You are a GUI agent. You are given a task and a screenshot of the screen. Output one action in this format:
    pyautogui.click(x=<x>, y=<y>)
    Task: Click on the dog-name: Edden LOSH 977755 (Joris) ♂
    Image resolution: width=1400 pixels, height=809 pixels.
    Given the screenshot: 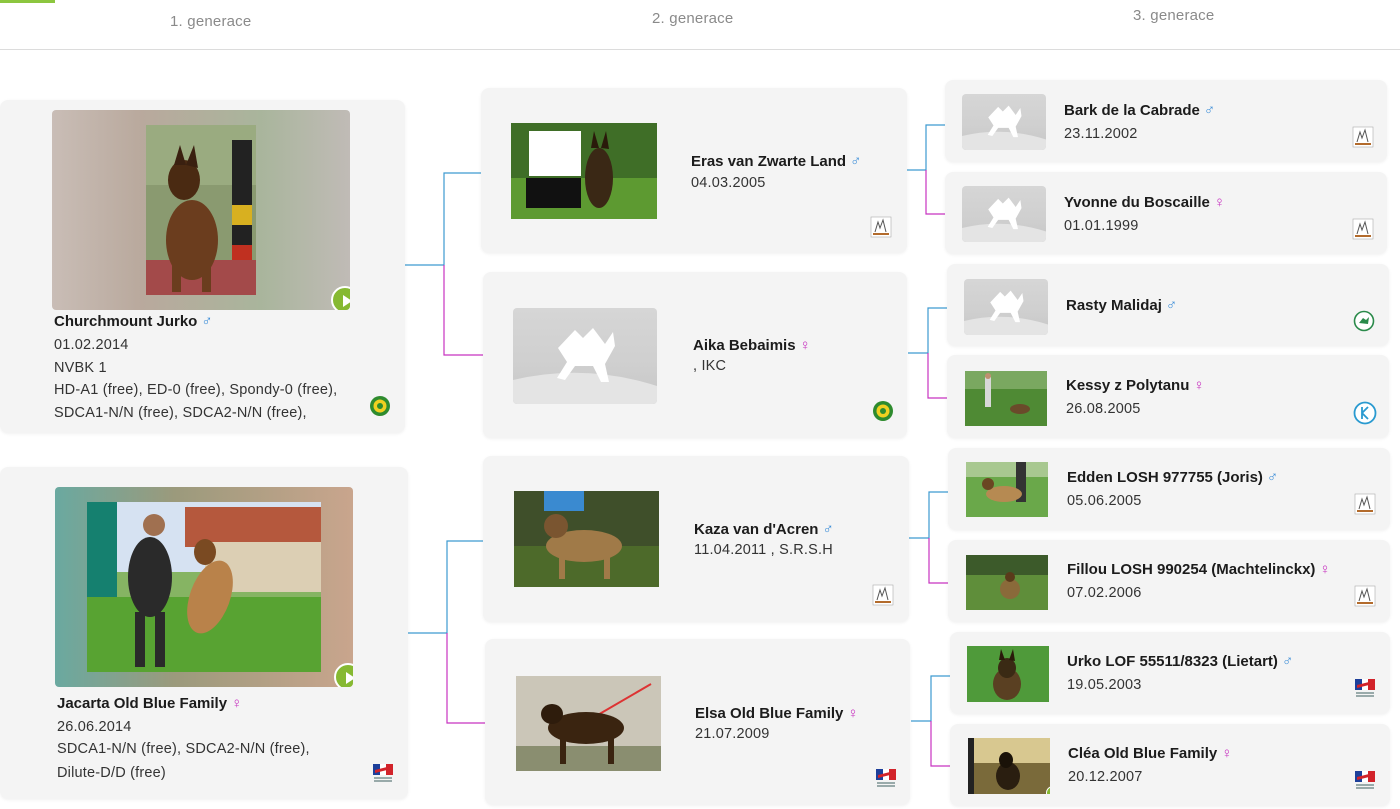 What is the action you would take?
    pyautogui.click(x=1172, y=477)
    